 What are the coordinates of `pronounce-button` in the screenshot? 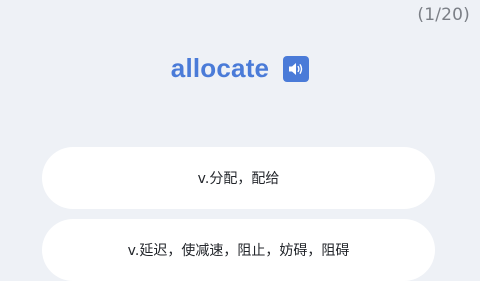 It's located at (296, 68).